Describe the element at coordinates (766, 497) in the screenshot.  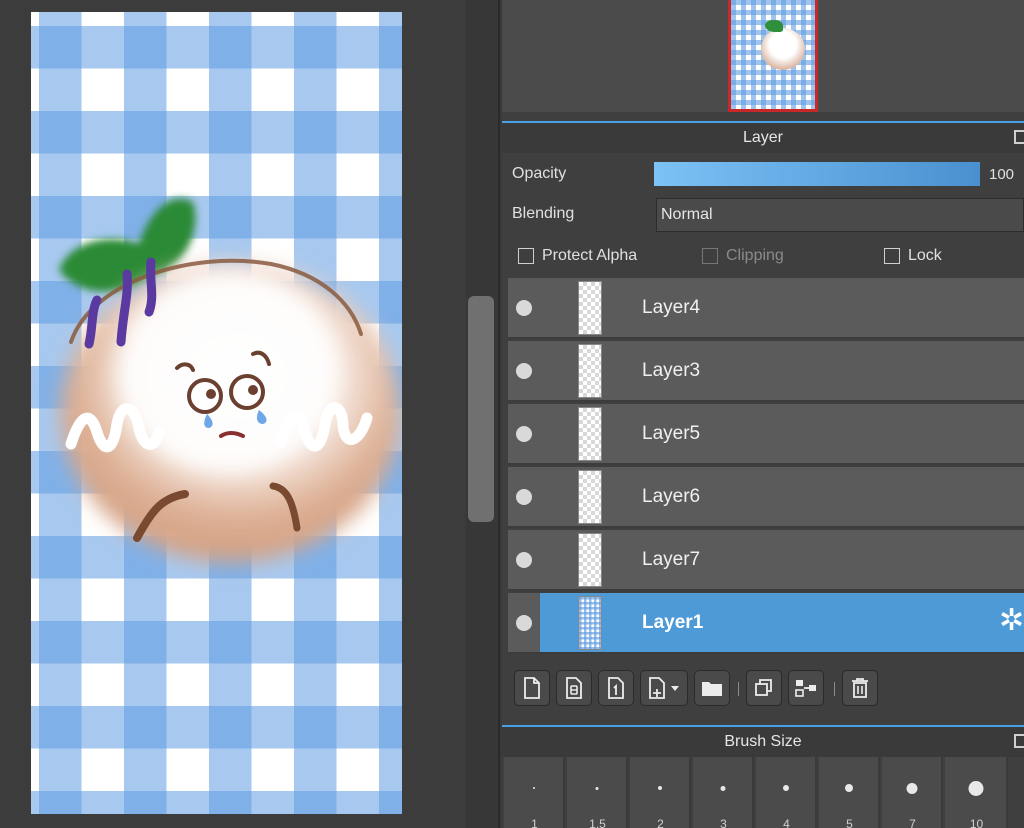
I see `layer-row-layer6: Layer6` at that location.